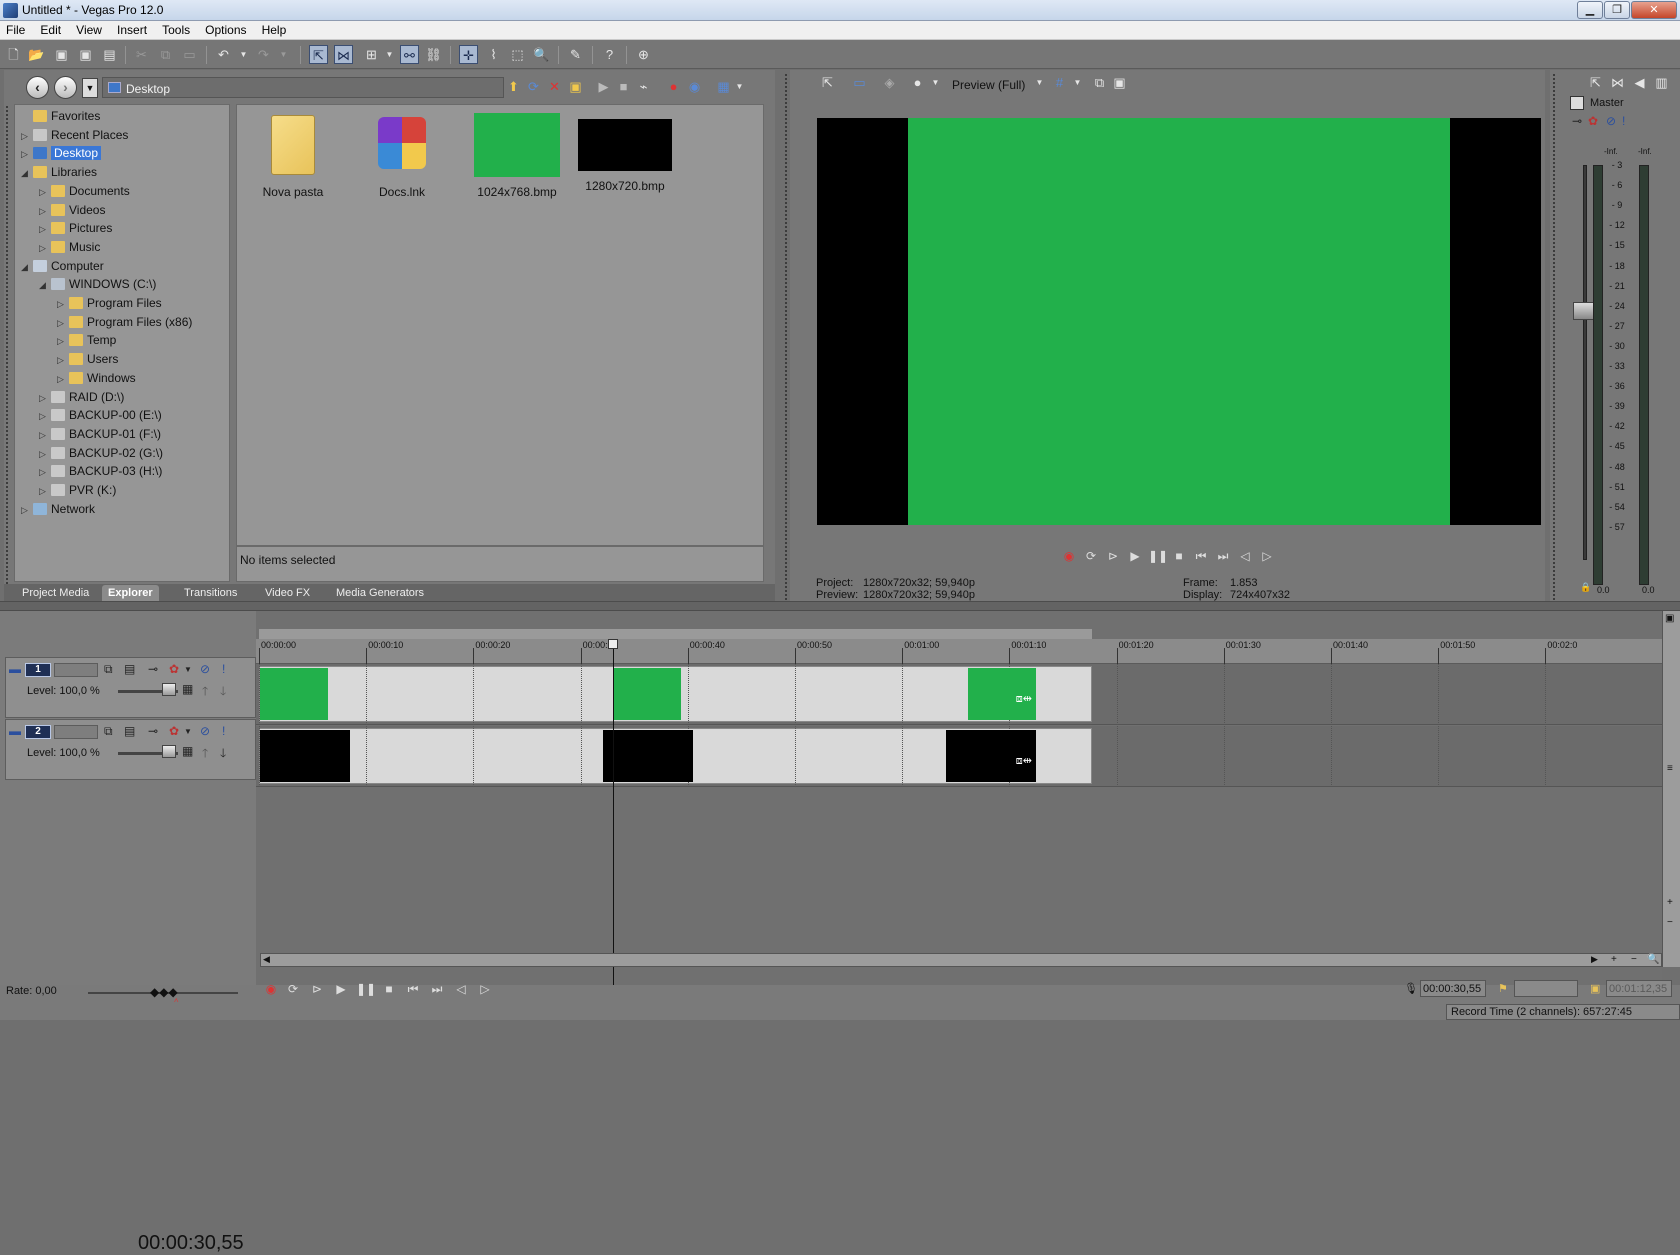 This screenshot has height=1255, width=1680. What do you see at coordinates (13, 54) in the screenshot?
I see `new-project-icon: 🗋` at bounding box center [13, 54].